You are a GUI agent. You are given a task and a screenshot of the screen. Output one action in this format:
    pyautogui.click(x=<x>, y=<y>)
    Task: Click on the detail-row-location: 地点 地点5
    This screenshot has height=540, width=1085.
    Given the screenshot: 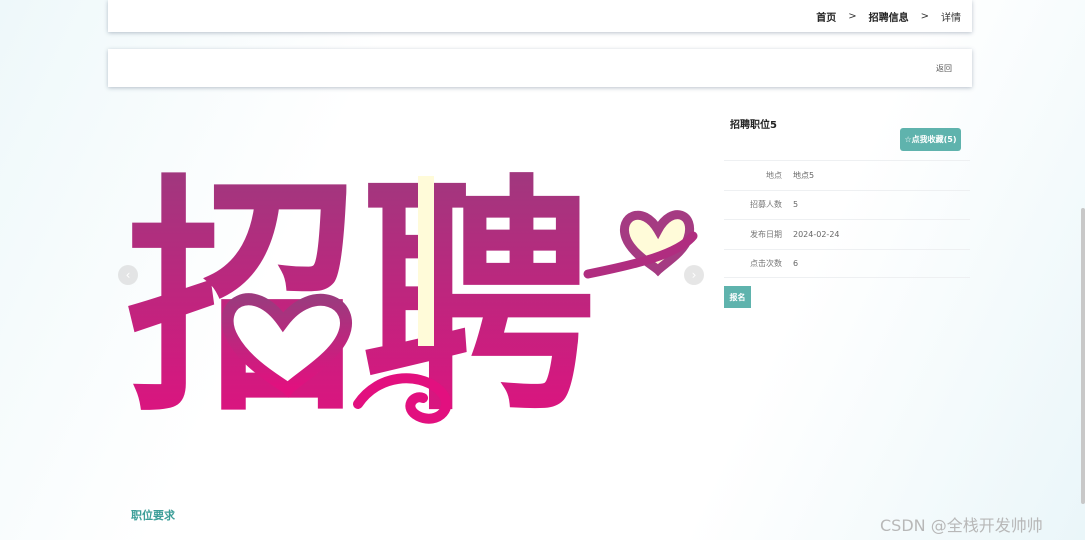 What is the action you would take?
    pyautogui.click(x=847, y=175)
    